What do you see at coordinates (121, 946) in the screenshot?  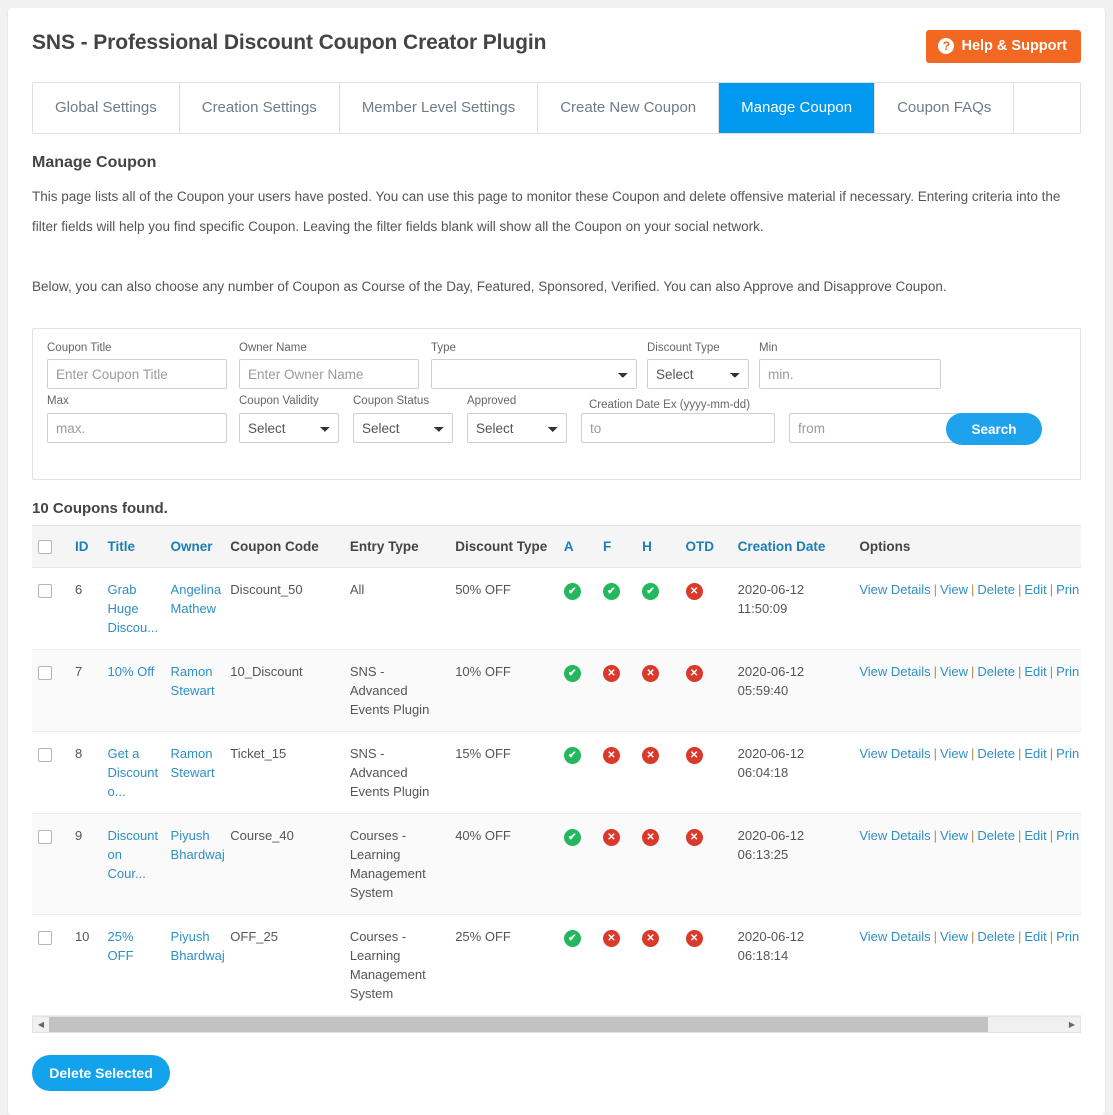 I see `row-title-cell-link: 25% OFF` at bounding box center [121, 946].